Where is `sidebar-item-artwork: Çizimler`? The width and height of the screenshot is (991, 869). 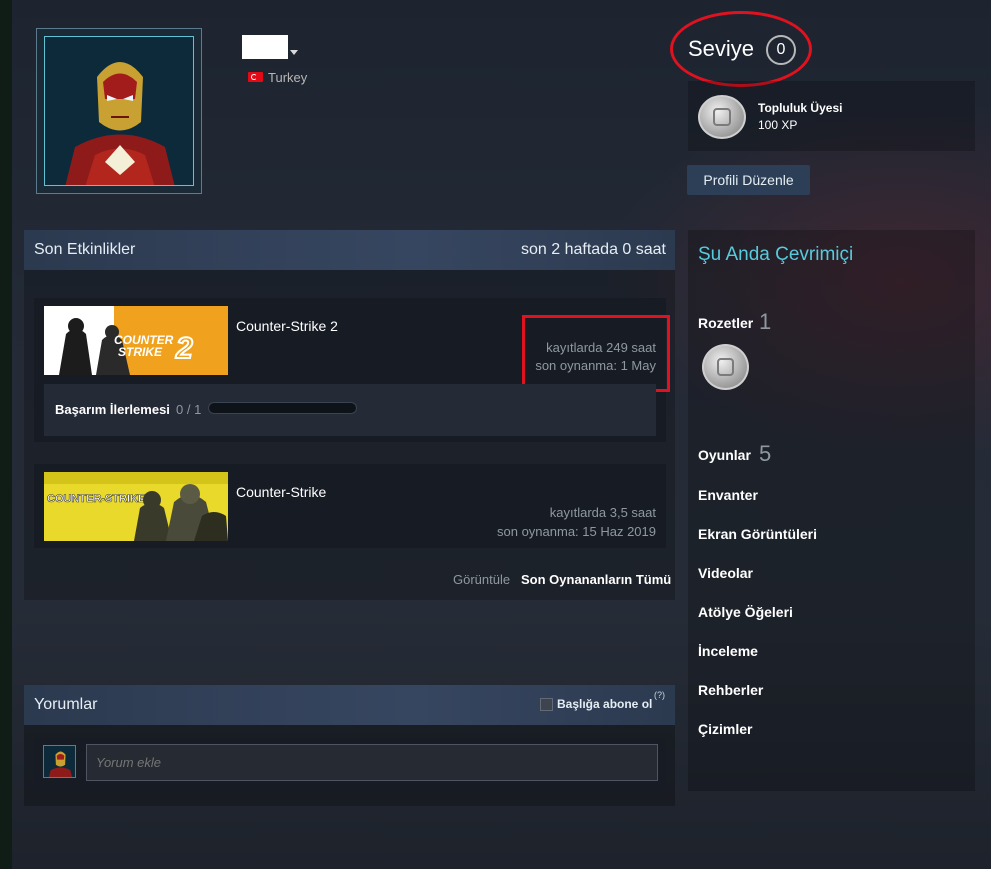 sidebar-item-artwork: Çizimler is located at coordinates (725, 729).